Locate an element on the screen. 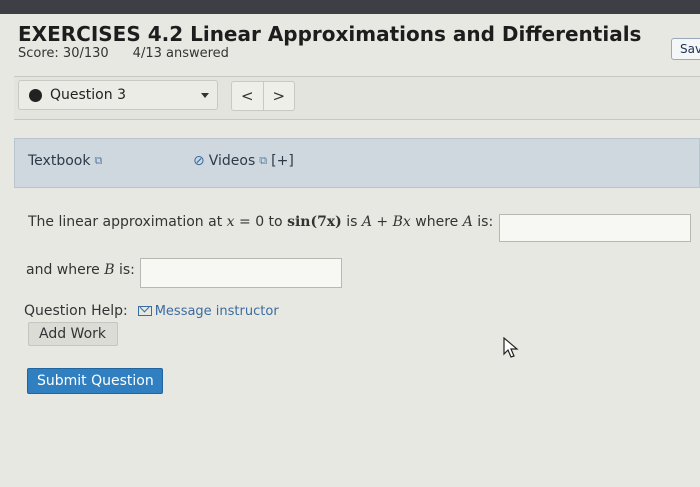  answered-count: 4/13 answered is located at coordinates (180, 53).